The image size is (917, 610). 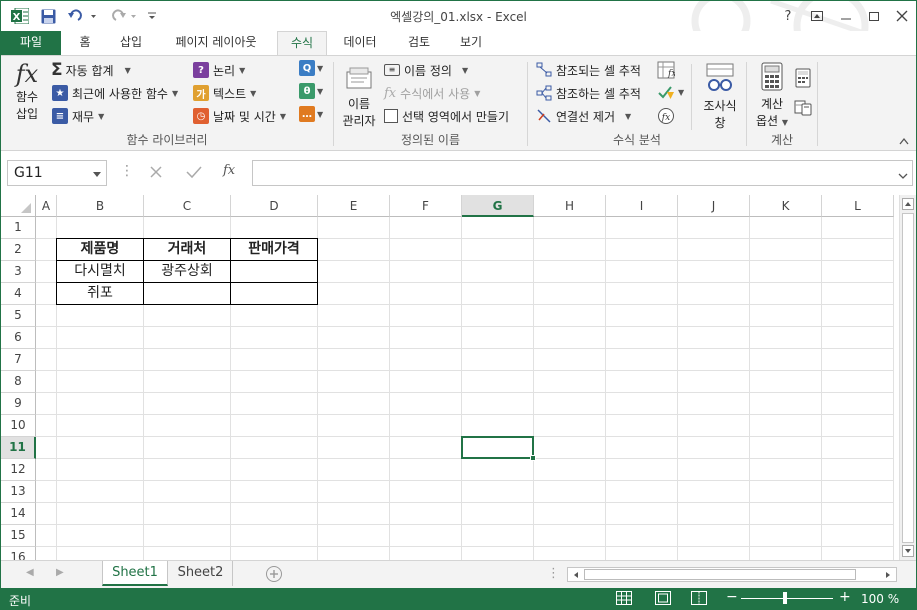 I want to click on fill-handle, so click(x=533, y=458).